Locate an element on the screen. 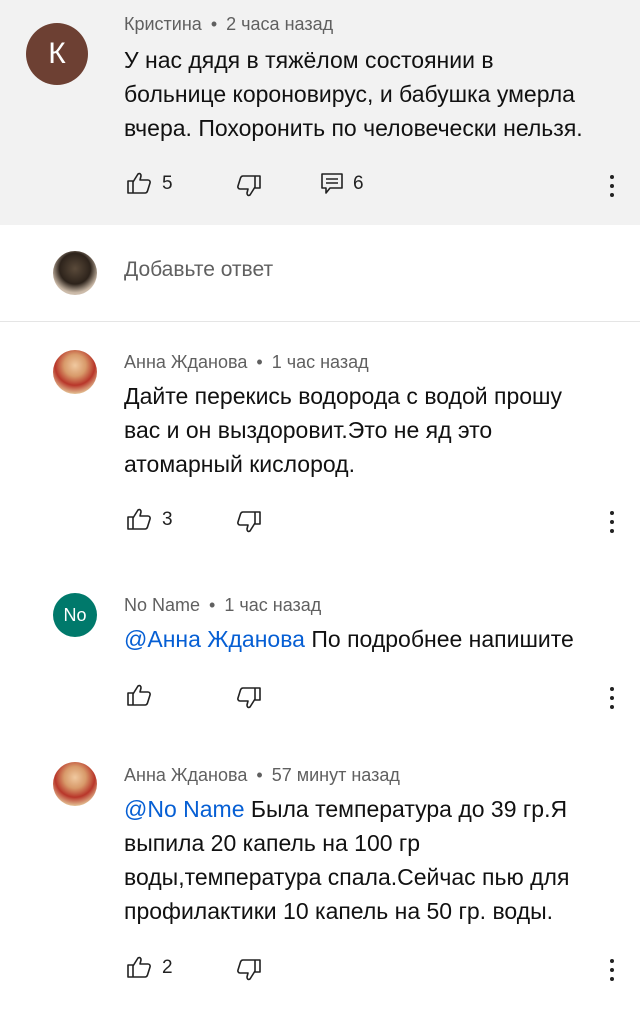 The height and width of the screenshot is (1019, 640). text-line: Была температура до 39 гр.Я is located at coordinates (406, 809).